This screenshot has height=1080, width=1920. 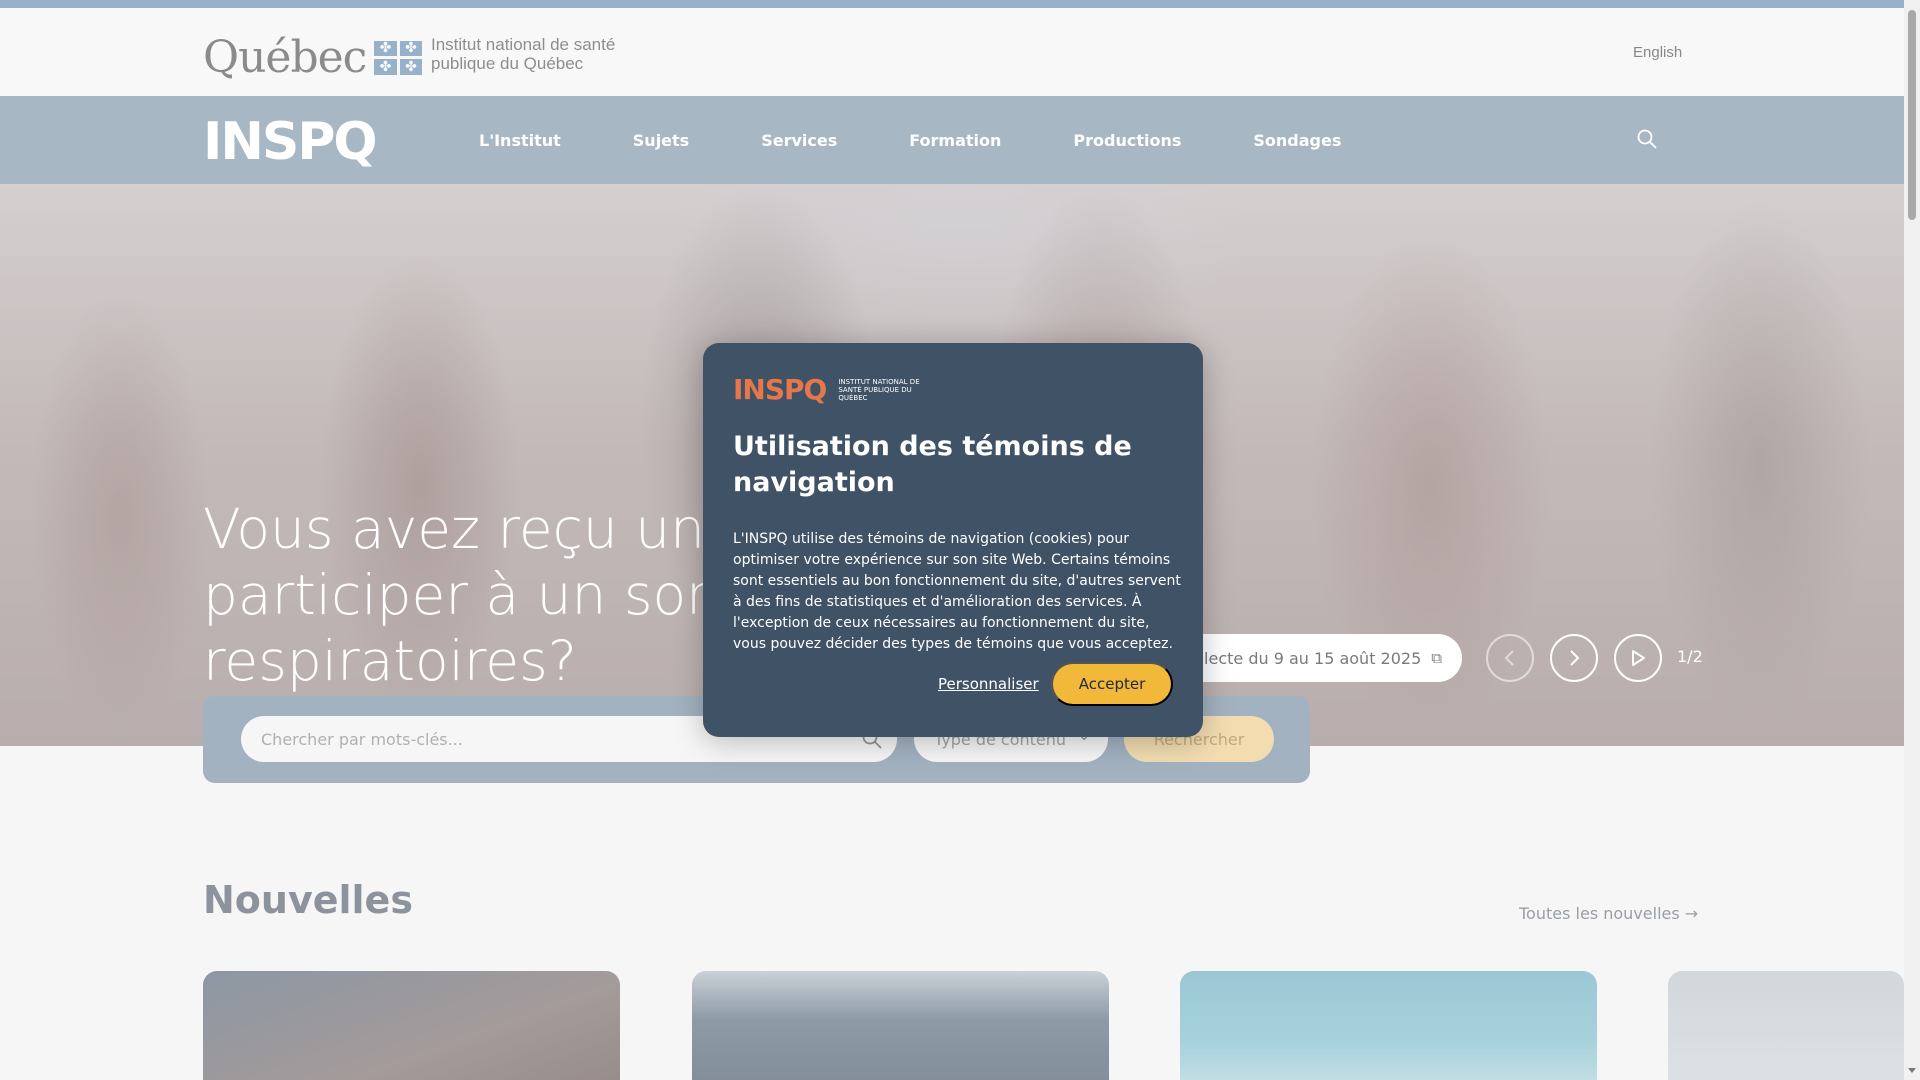 I want to click on scroll-down-arrow-icon, so click(x=1912, y=1070).